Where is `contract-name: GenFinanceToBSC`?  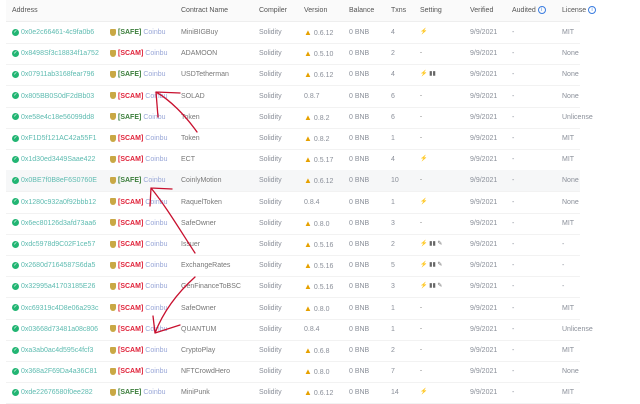 contract-name: GenFinanceToBSC is located at coordinates (211, 287).